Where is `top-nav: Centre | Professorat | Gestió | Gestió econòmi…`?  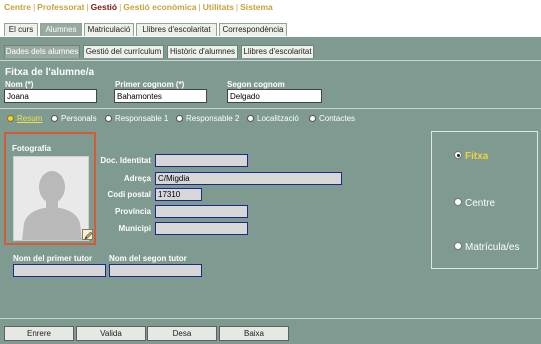
top-nav: Centre | Professorat | Gestió | Gestió econòmi… is located at coordinates (270, 7).